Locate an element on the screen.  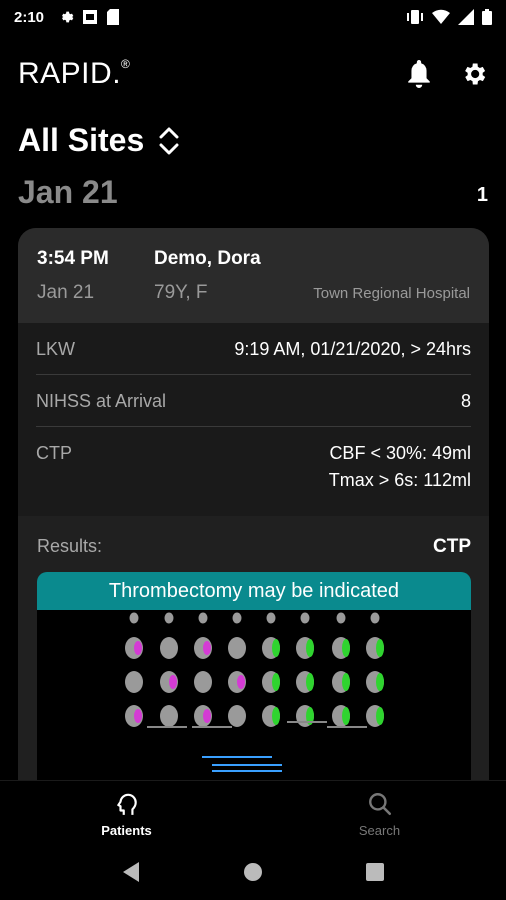
logo-text: RAPID is located at coordinates (65, 73).